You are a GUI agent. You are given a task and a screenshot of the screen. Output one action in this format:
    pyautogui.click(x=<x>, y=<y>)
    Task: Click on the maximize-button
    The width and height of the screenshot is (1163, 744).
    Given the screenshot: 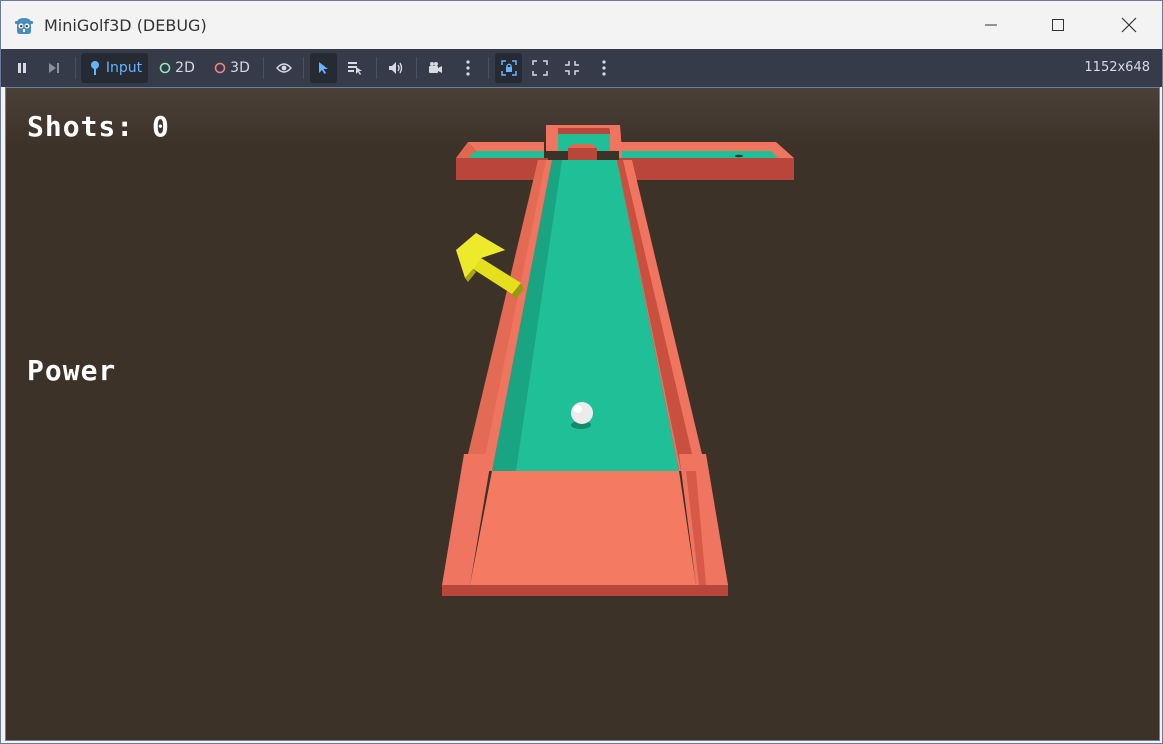 What is the action you would take?
    pyautogui.click(x=1058, y=25)
    